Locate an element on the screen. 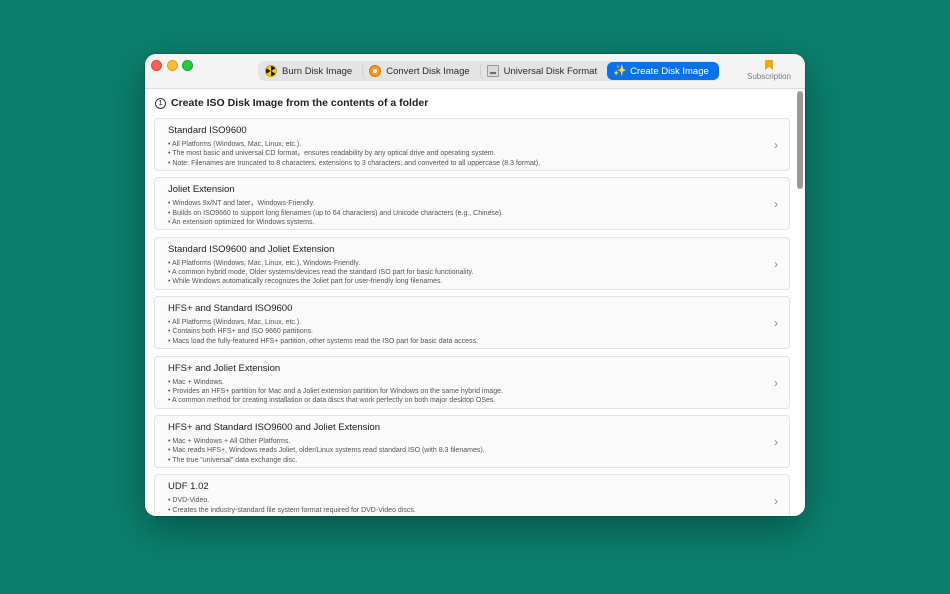  tab-label: Burn Disk Image is located at coordinates (317, 71).